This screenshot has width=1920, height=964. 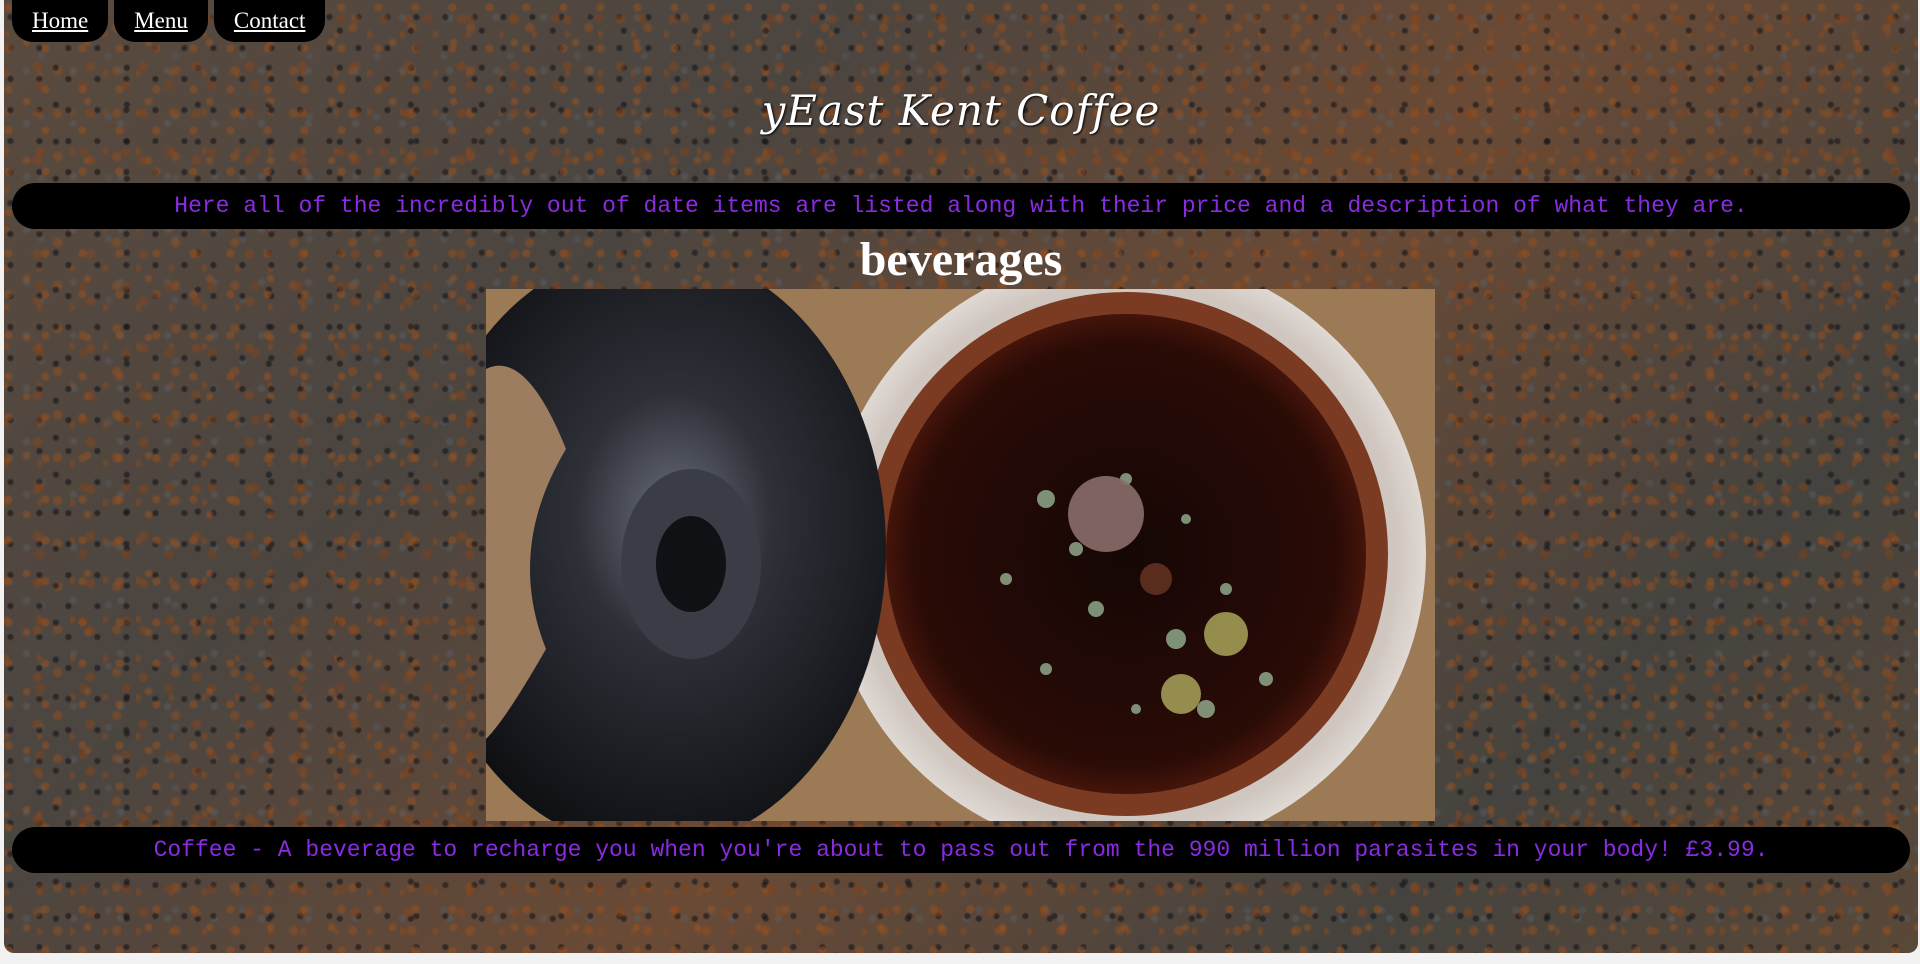 I want to click on top-nav: Home Menu Contact, so click(x=169, y=21).